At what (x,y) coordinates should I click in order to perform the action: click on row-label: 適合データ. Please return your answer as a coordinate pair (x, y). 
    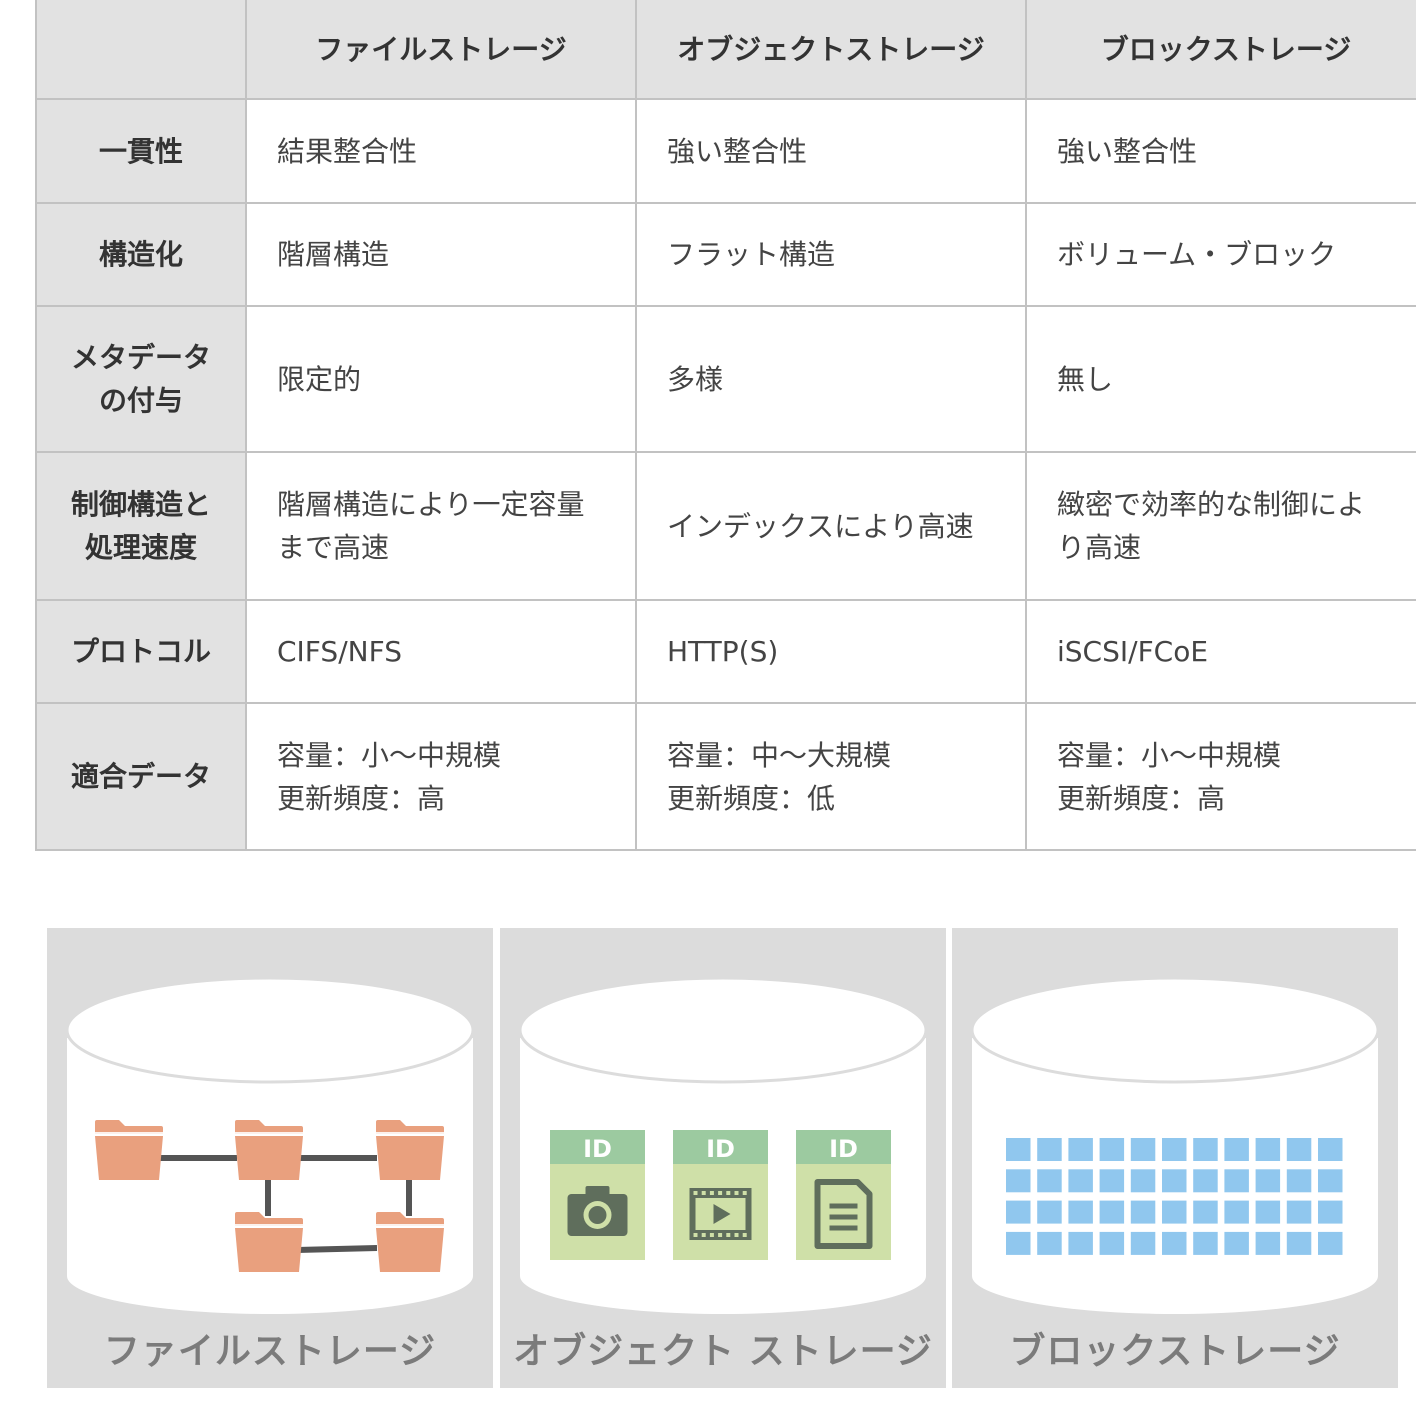
    Looking at the image, I should click on (141, 776).